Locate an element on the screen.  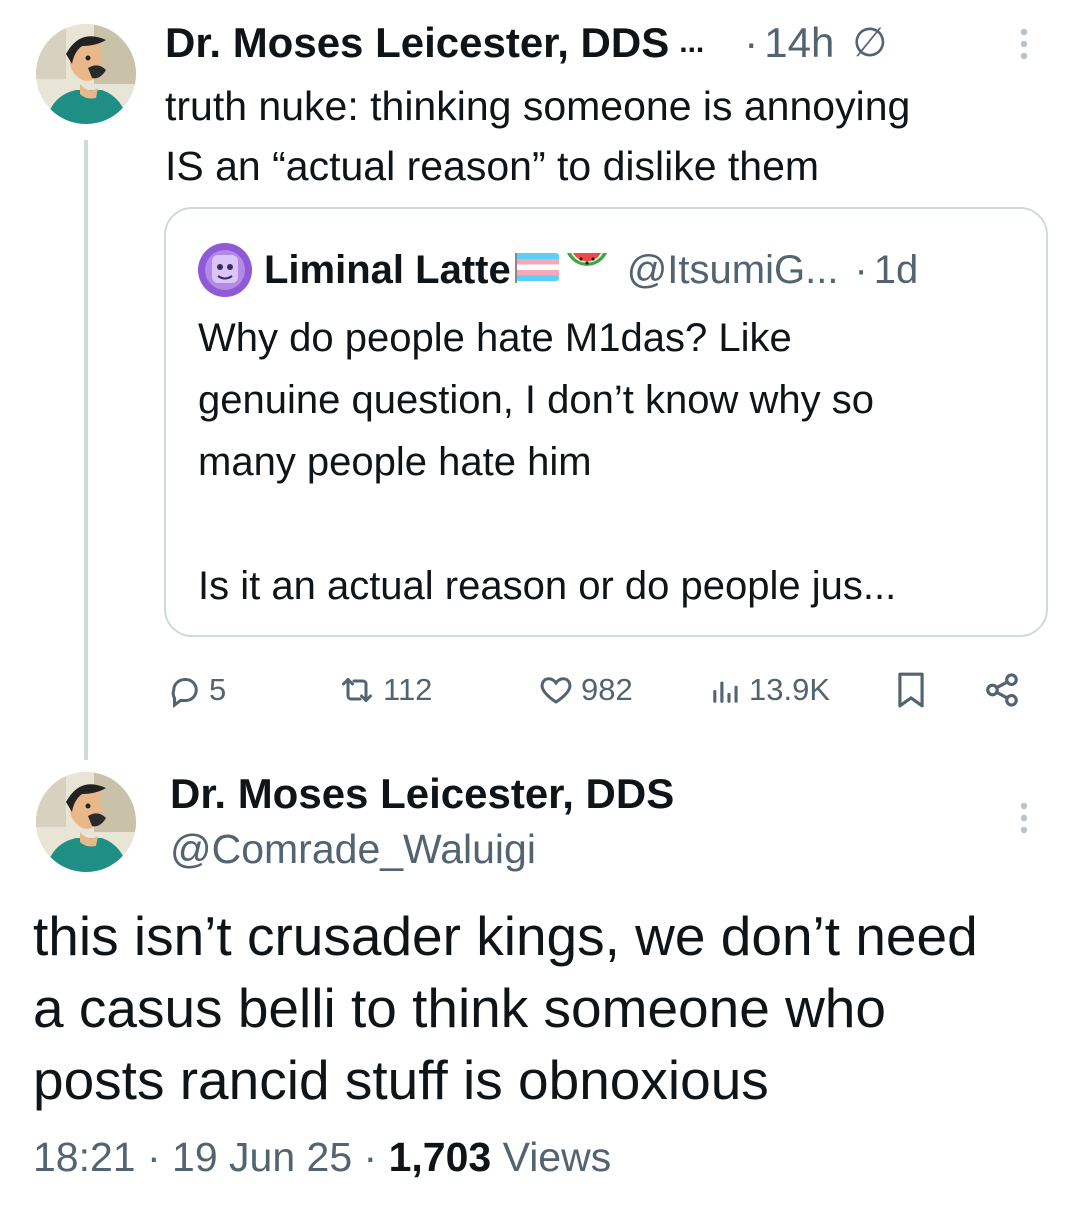
reply-icon is located at coordinates (184, 693).